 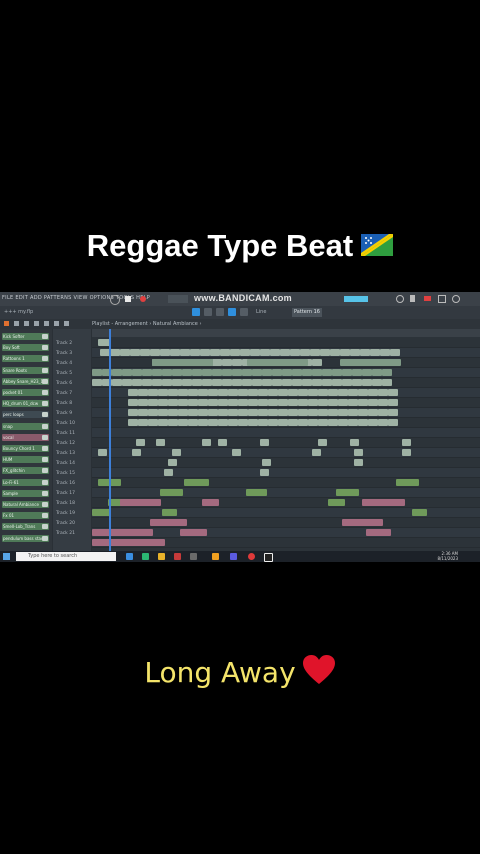 What do you see at coordinates (65, 533) in the screenshot?
I see `track-label: Track 21` at bounding box center [65, 533].